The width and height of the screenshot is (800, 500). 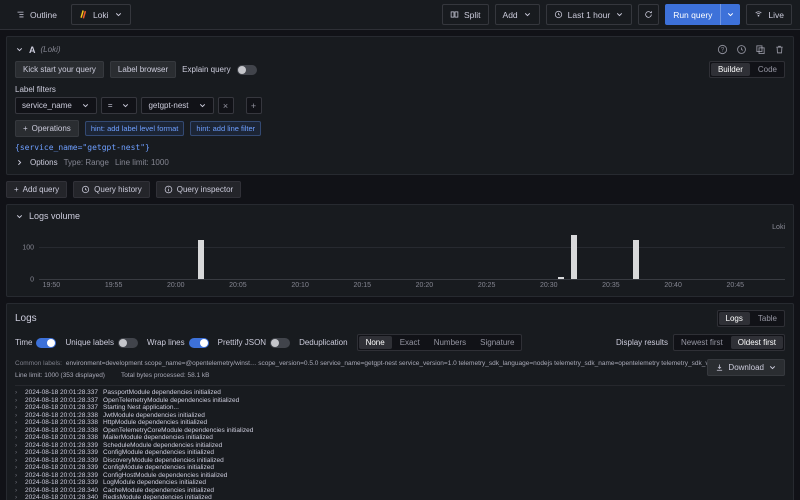 I want to click on run-query-button: Run query, so click(x=693, y=14).